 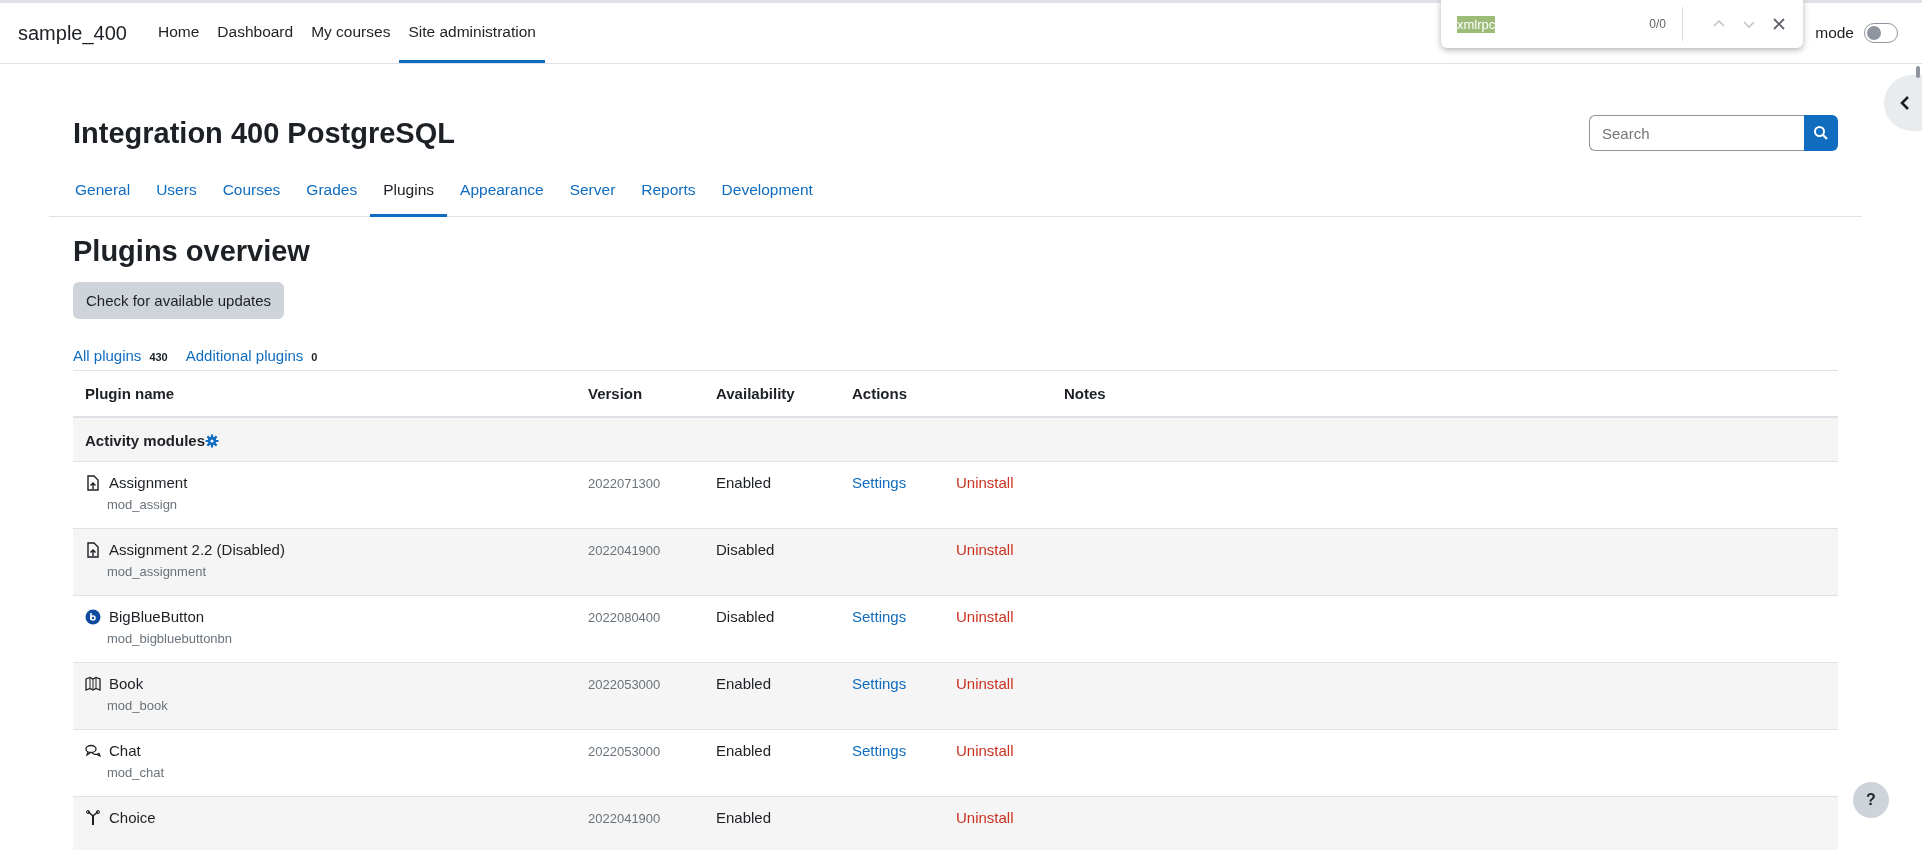 What do you see at coordinates (472, 33) in the screenshot?
I see `nav-link: Site administration` at bounding box center [472, 33].